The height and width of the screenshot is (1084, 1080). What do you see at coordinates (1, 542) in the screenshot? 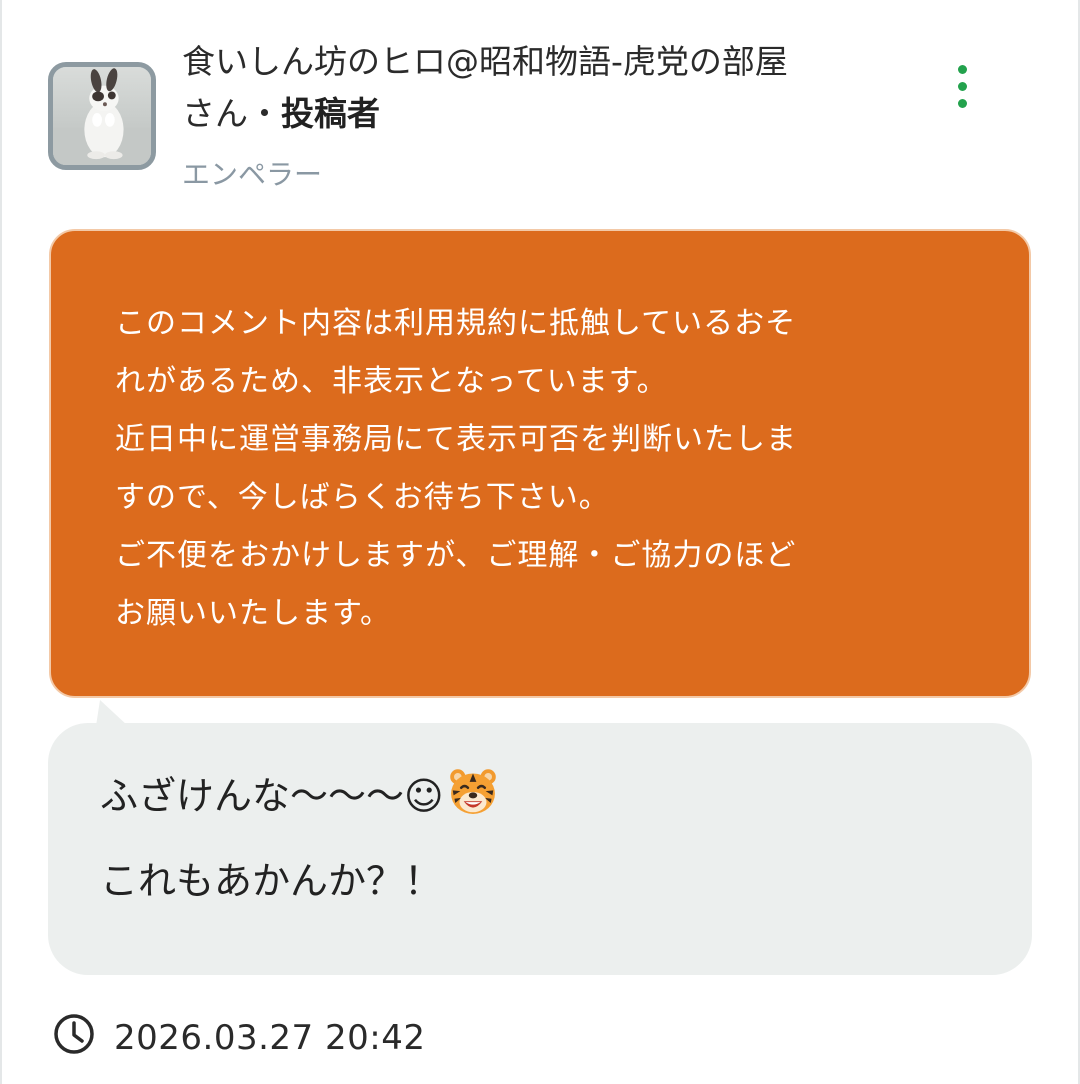
I see `left-border` at bounding box center [1, 542].